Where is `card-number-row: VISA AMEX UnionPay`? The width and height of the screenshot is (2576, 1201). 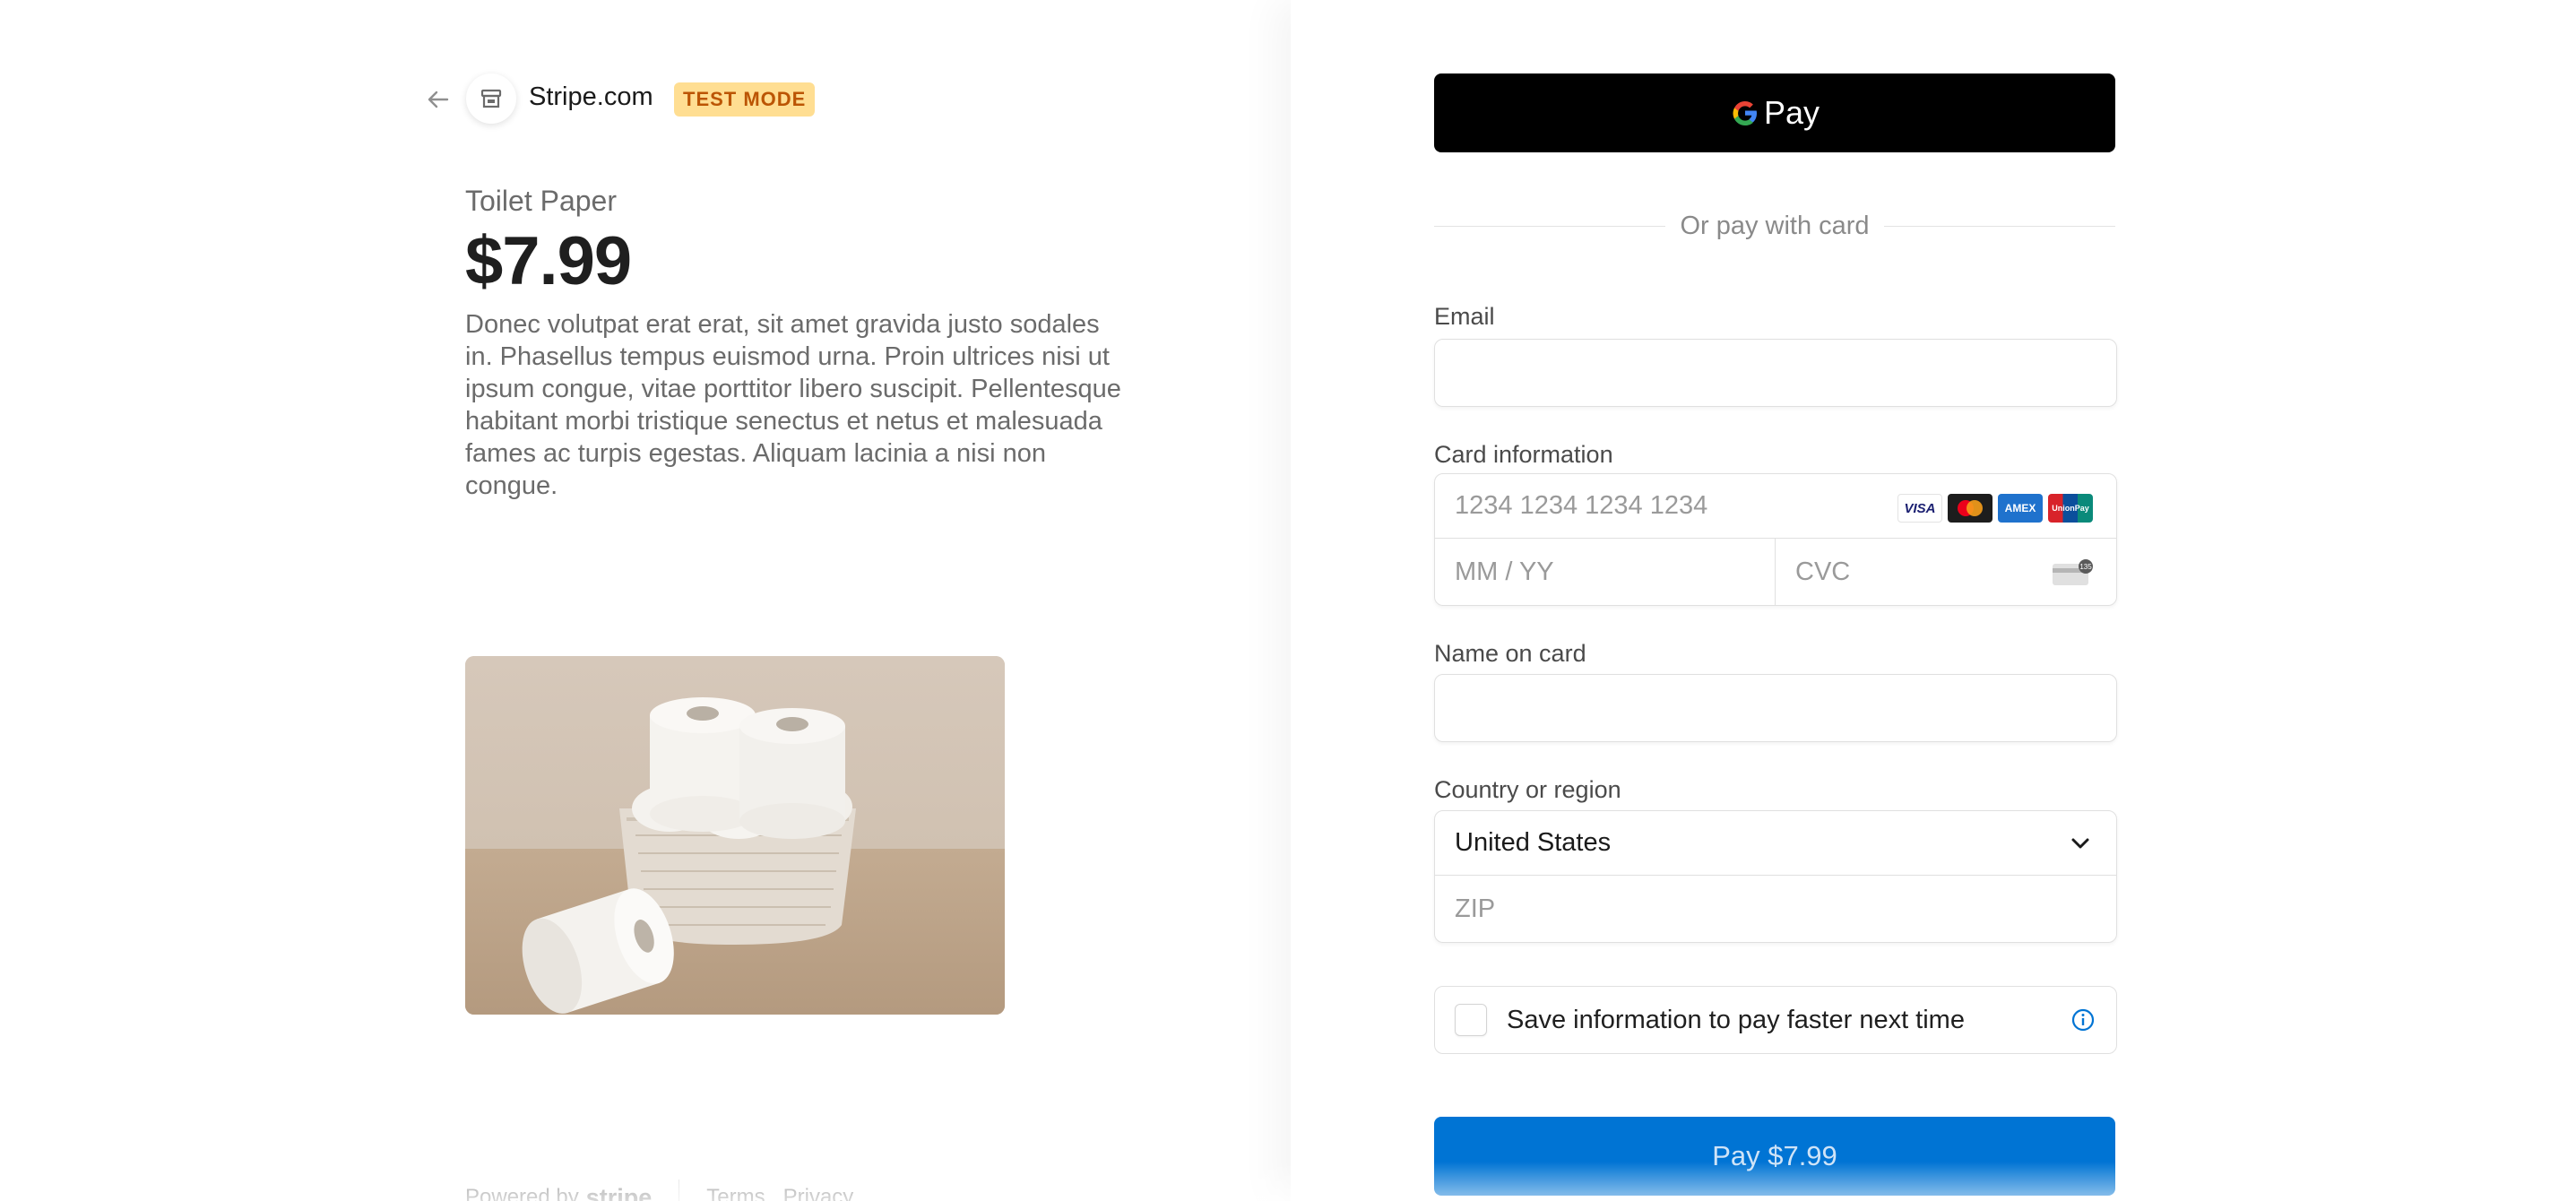 card-number-row: VISA AMEX UnionPay is located at coordinates (1775, 506).